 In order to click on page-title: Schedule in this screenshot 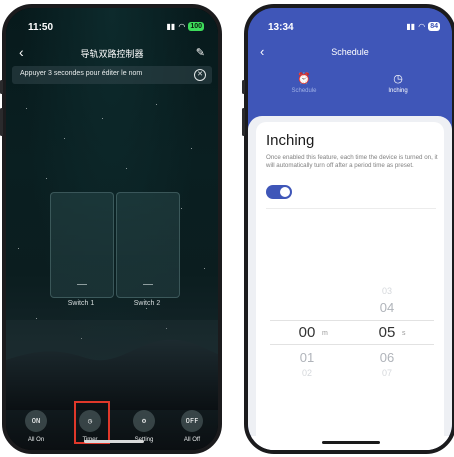, I will do `click(350, 52)`.